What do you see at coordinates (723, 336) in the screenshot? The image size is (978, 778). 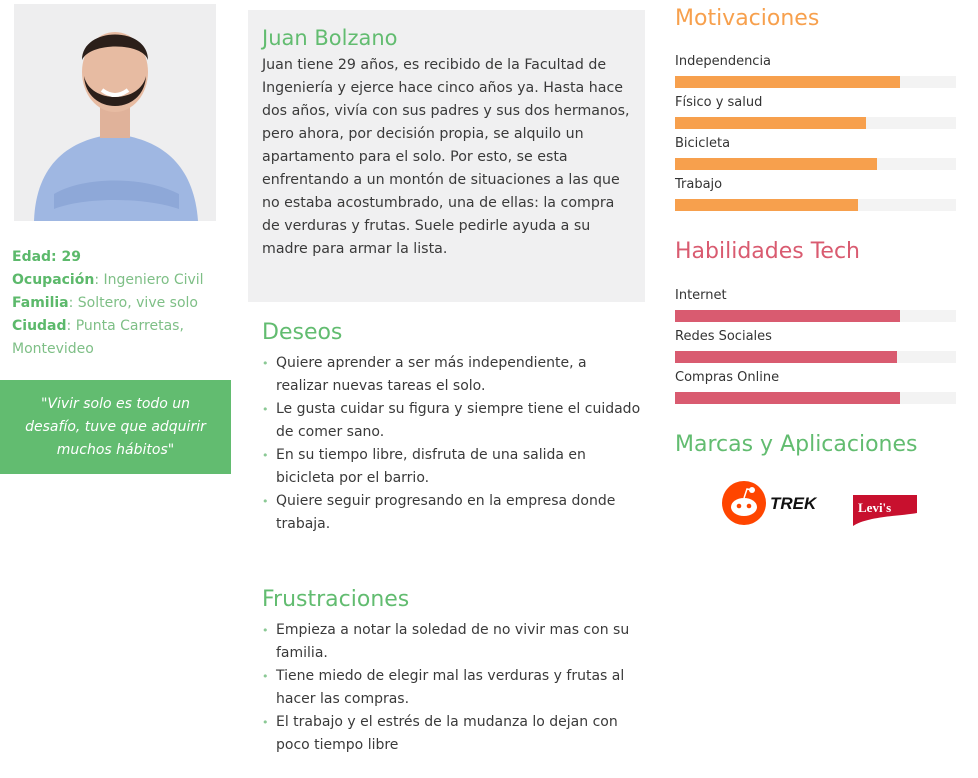 I see `habilidad-label: Redes Sociales` at bounding box center [723, 336].